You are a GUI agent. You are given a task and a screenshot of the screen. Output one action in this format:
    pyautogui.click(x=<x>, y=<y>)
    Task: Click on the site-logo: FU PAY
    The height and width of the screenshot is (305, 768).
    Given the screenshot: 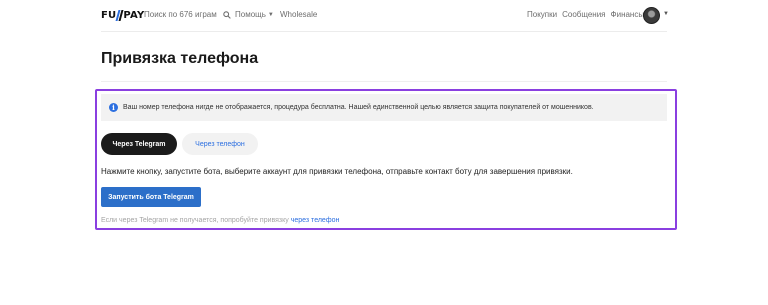 What is the action you would take?
    pyautogui.click(x=122, y=15)
    